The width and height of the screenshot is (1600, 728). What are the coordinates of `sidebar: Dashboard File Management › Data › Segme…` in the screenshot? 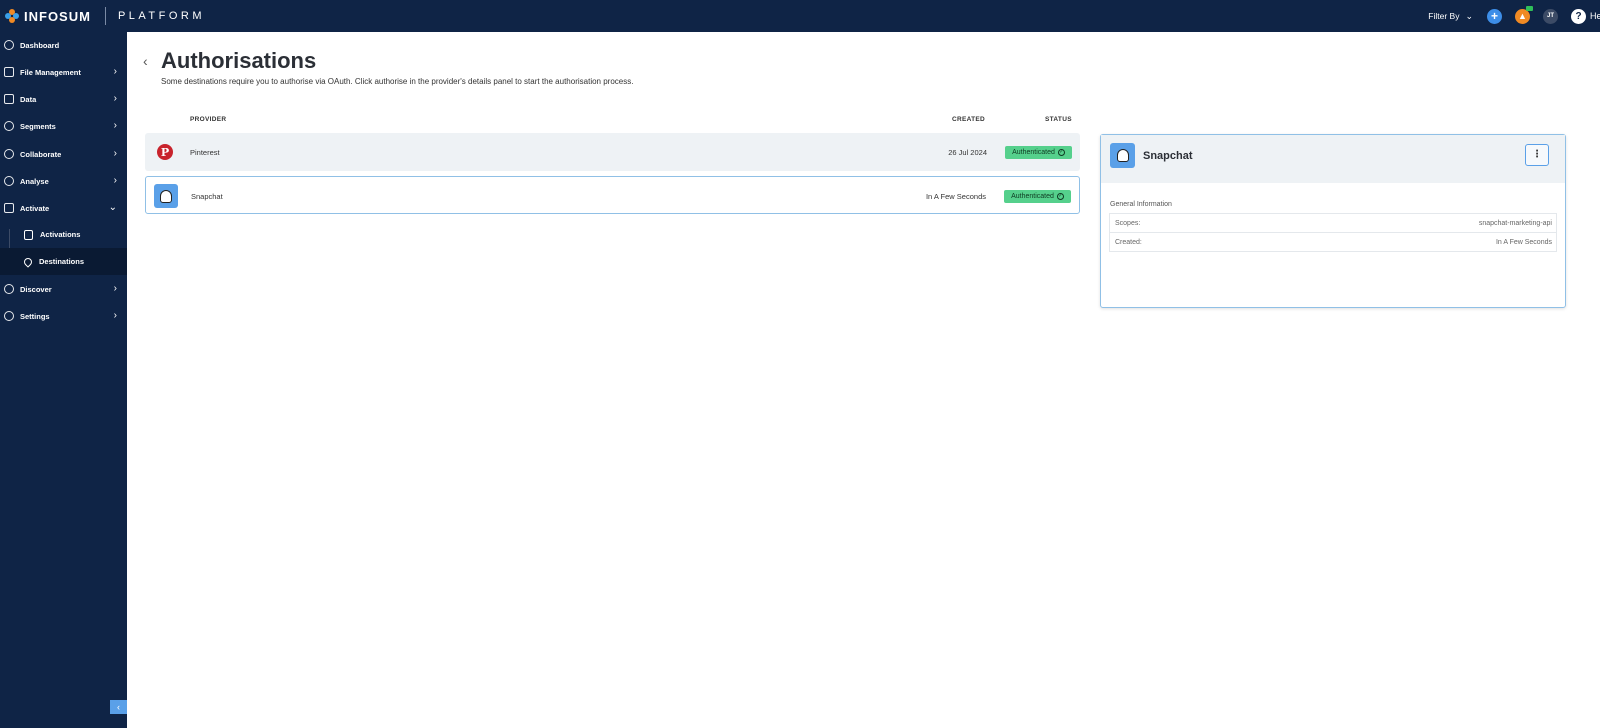 It's located at (63, 380).